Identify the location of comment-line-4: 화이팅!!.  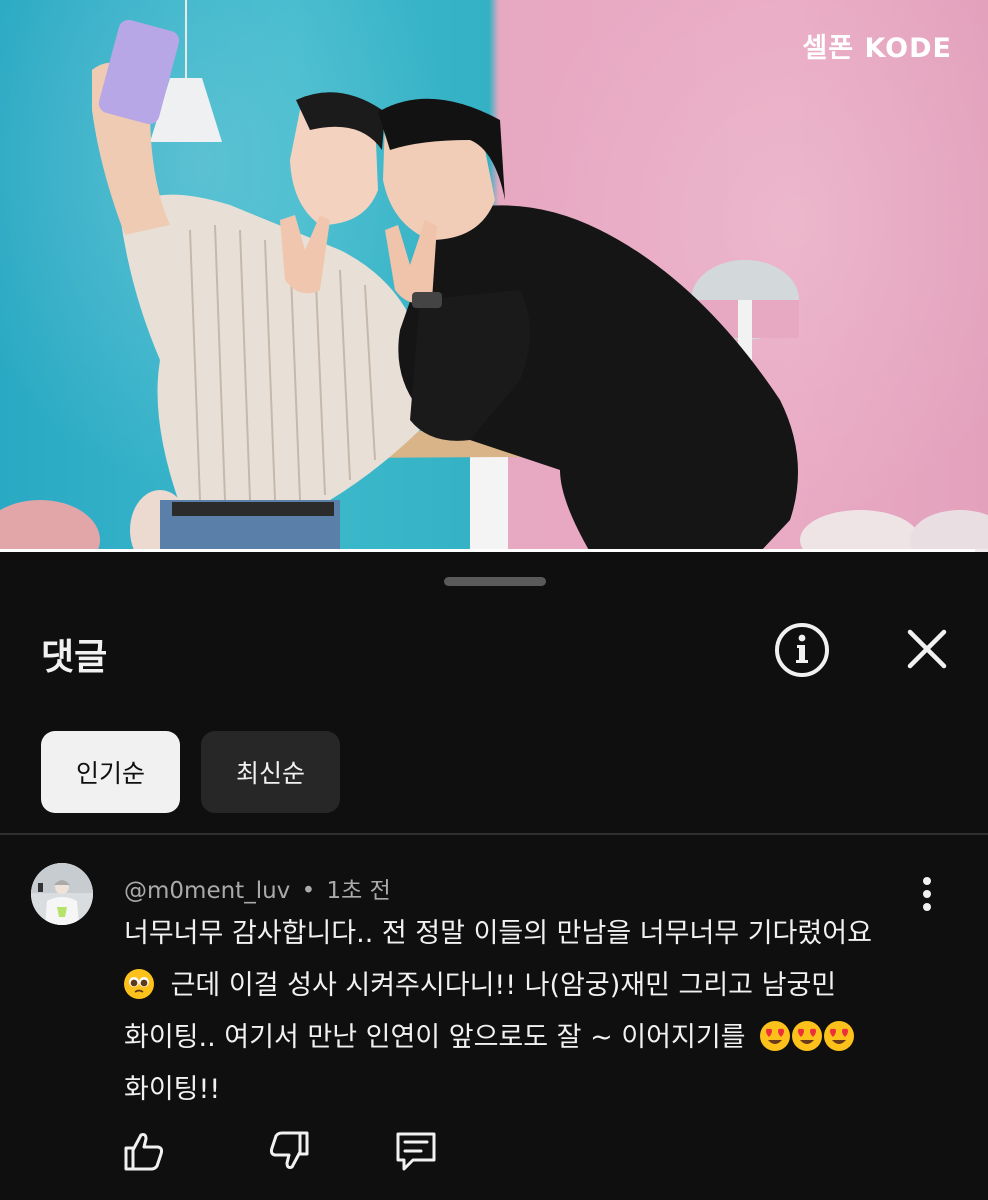
(172, 1089).